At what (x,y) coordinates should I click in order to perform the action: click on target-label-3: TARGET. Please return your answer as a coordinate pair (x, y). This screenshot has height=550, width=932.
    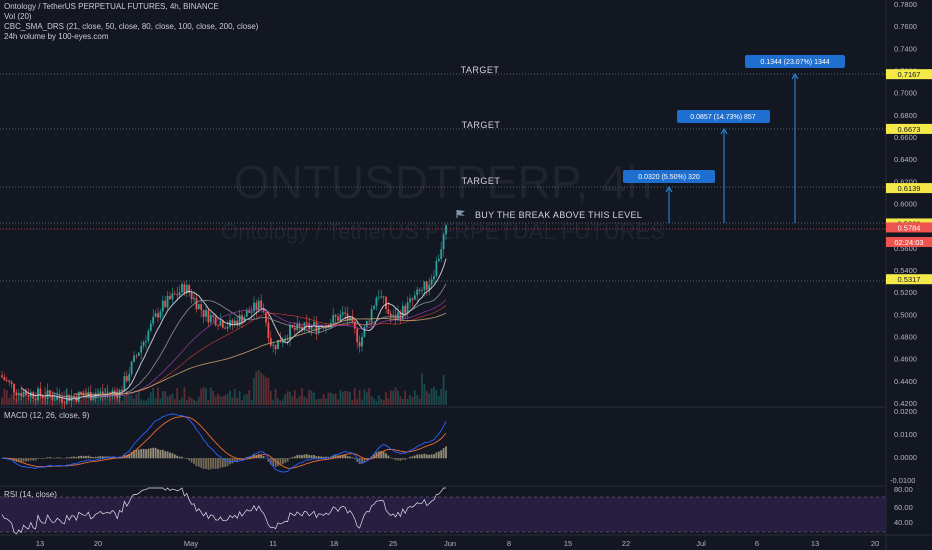
    Looking at the image, I should click on (480, 70).